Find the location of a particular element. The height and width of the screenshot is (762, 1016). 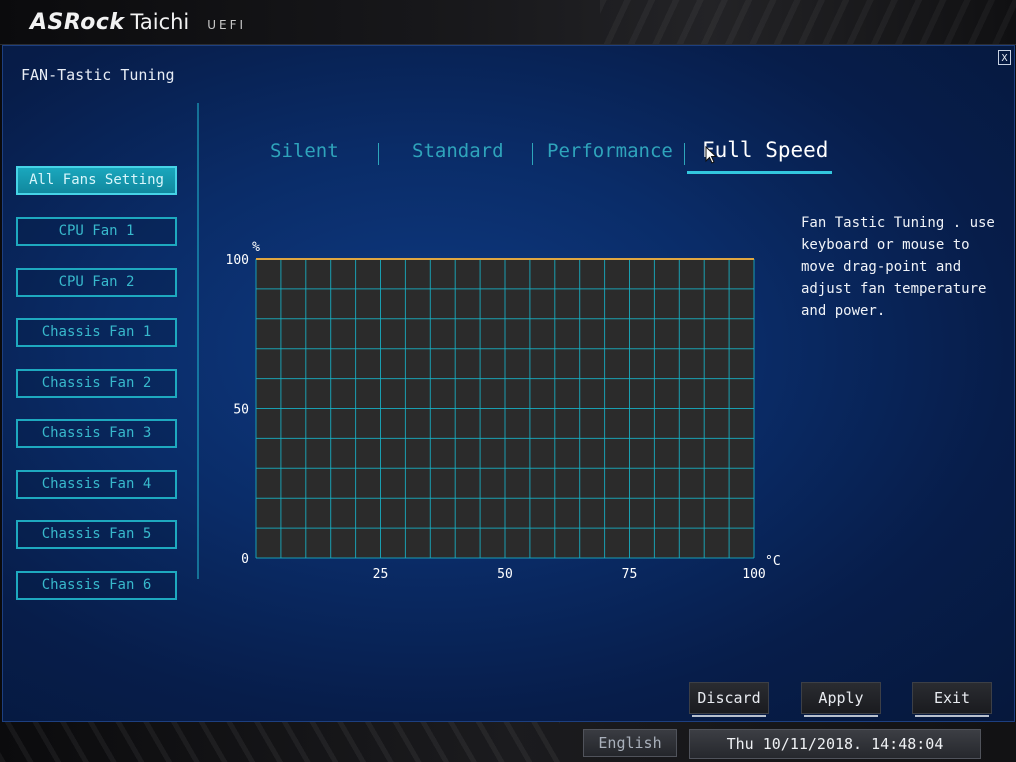

x-tick-label: 75 is located at coordinates (630, 574).